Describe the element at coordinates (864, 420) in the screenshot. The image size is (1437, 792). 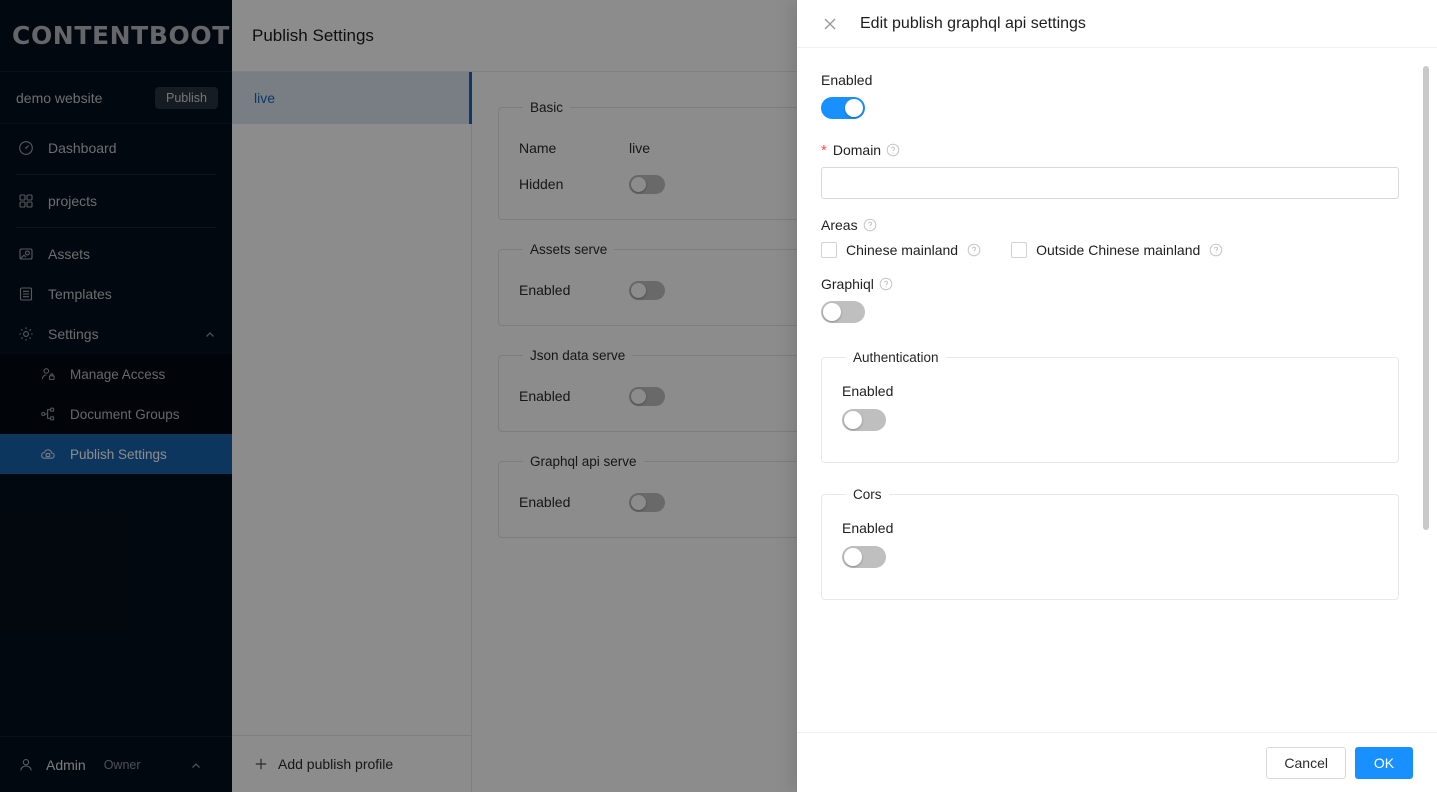
I see `authentication-enabled-toggle` at that location.